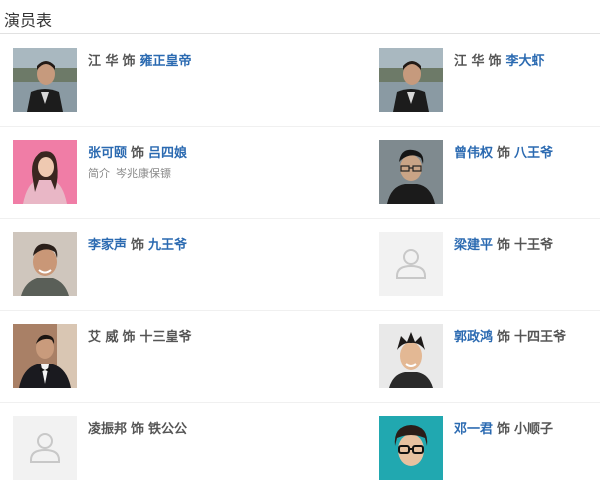  I want to click on cast-card: 梁建平饰十王爷, so click(483, 264).